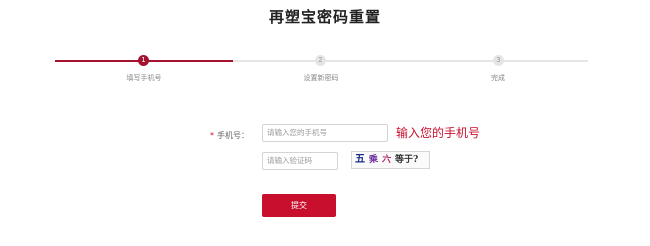 The width and height of the screenshot is (650, 246). Describe the element at coordinates (498, 78) in the screenshot. I see `step-3-label: 完成` at that location.